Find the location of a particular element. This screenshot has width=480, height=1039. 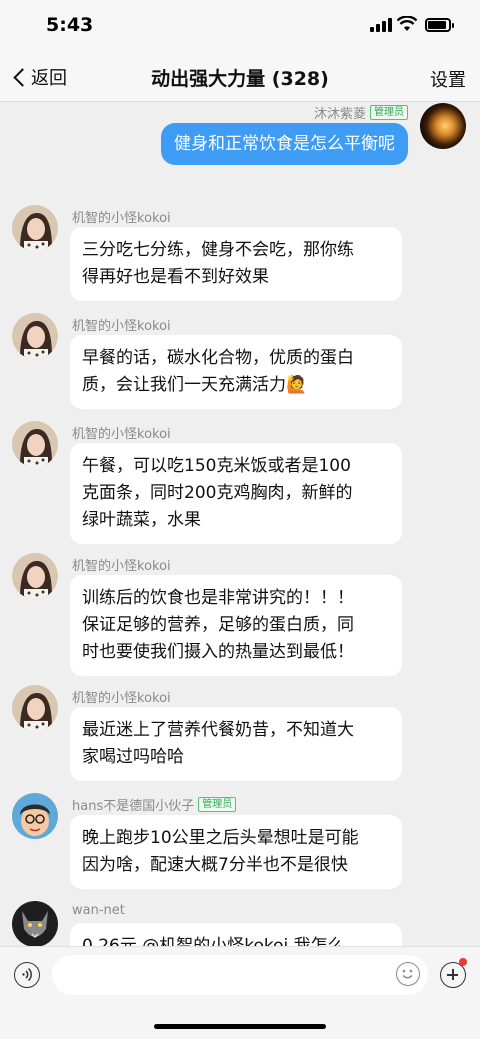

message-line: 0.26元 @机智的小怪kokoi 我怎么 is located at coordinates (213, 941).